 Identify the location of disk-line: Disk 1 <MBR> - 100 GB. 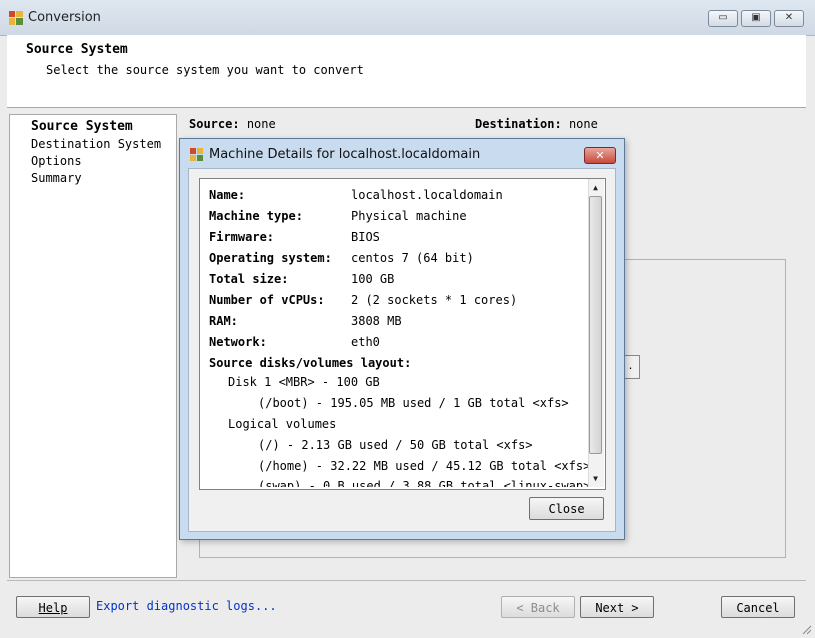
(304, 382).